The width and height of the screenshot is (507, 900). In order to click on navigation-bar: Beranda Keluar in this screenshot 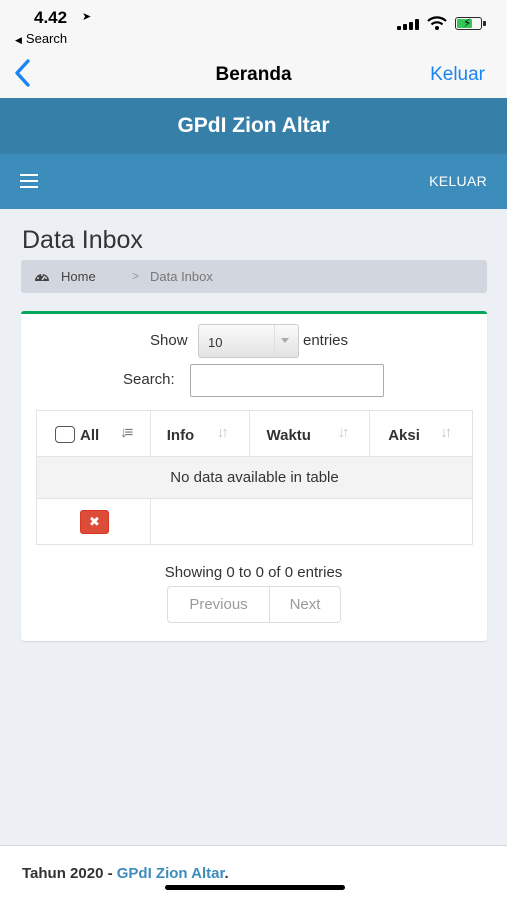, I will do `click(253, 75)`.